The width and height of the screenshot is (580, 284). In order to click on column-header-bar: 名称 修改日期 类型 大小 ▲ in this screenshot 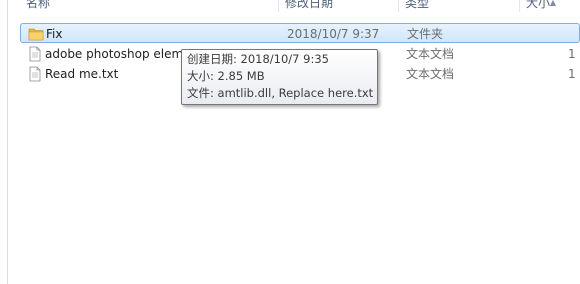, I will do `click(294, 6)`.